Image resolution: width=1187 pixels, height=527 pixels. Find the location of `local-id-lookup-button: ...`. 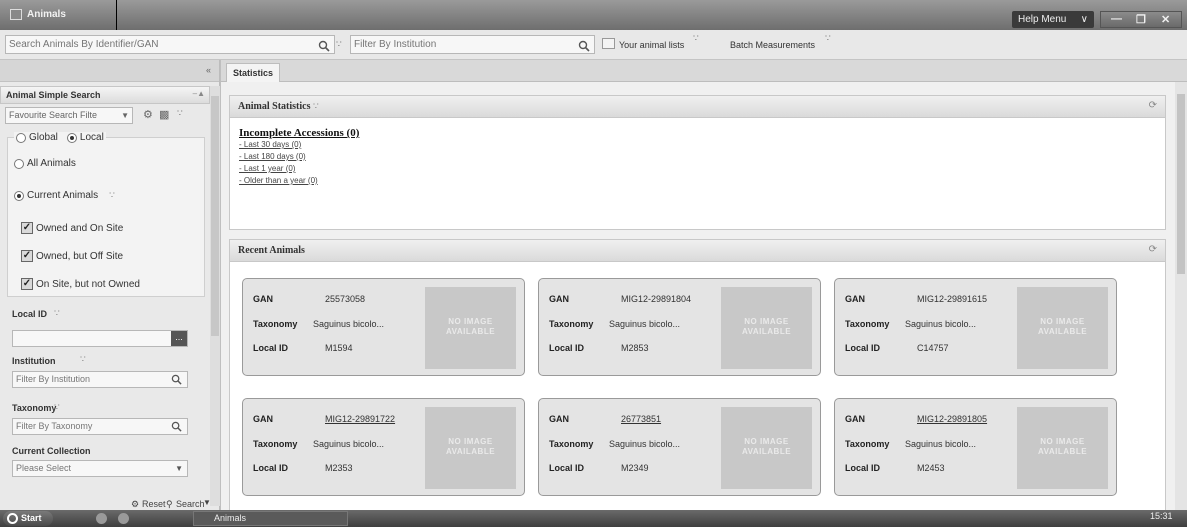

local-id-lookup-button: ... is located at coordinates (179, 338).